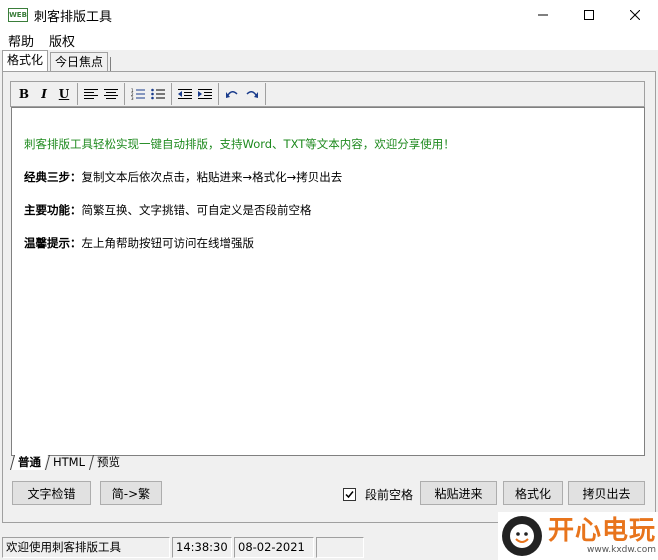 The height and width of the screenshot is (560, 658). What do you see at coordinates (622, 550) in the screenshot?
I see `watermark-url: www.kxdw.com` at bounding box center [622, 550].